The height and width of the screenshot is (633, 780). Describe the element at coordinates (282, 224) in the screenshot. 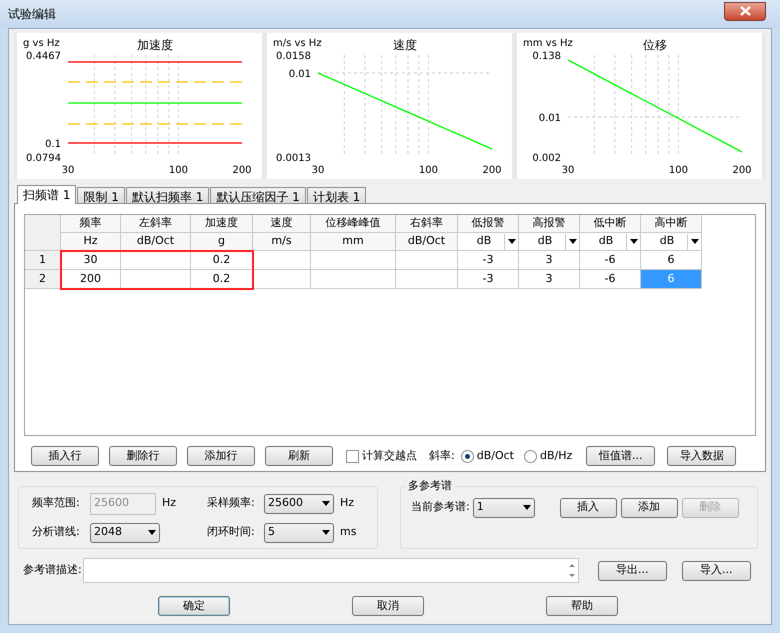

I see `column-header: 速度` at that location.